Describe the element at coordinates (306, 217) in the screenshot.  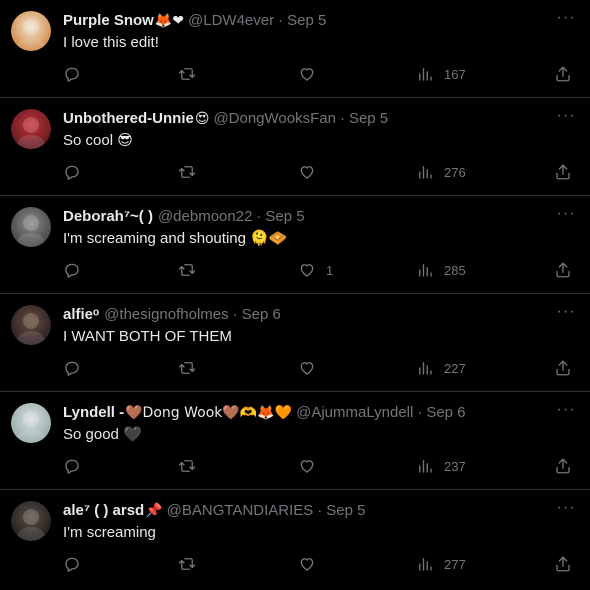
I see `reply-header: Deborah⁷~( ) @debmoon22 · Sep 5` at that location.